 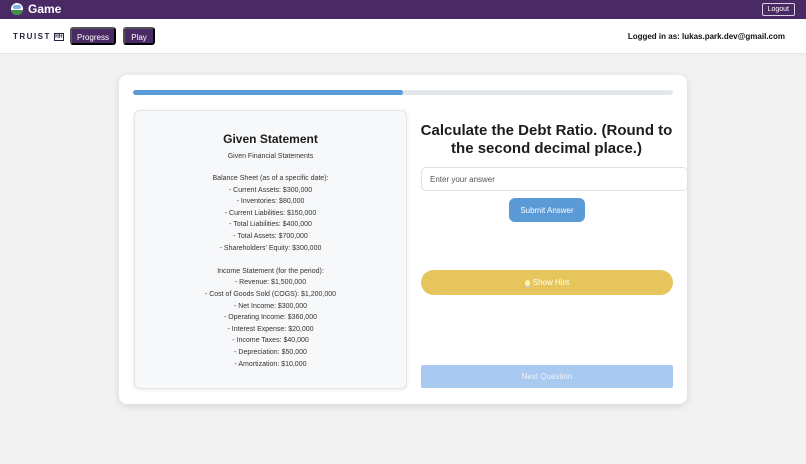 I want to click on statement-line: - Cost of Goods Sold (COGS): $1,200,000, so click(x=270, y=294).